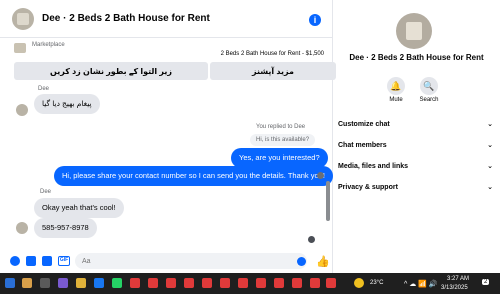 The height and width of the screenshot is (294, 500). Describe the element at coordinates (15, 261) in the screenshot. I see `plus-icon` at that location.